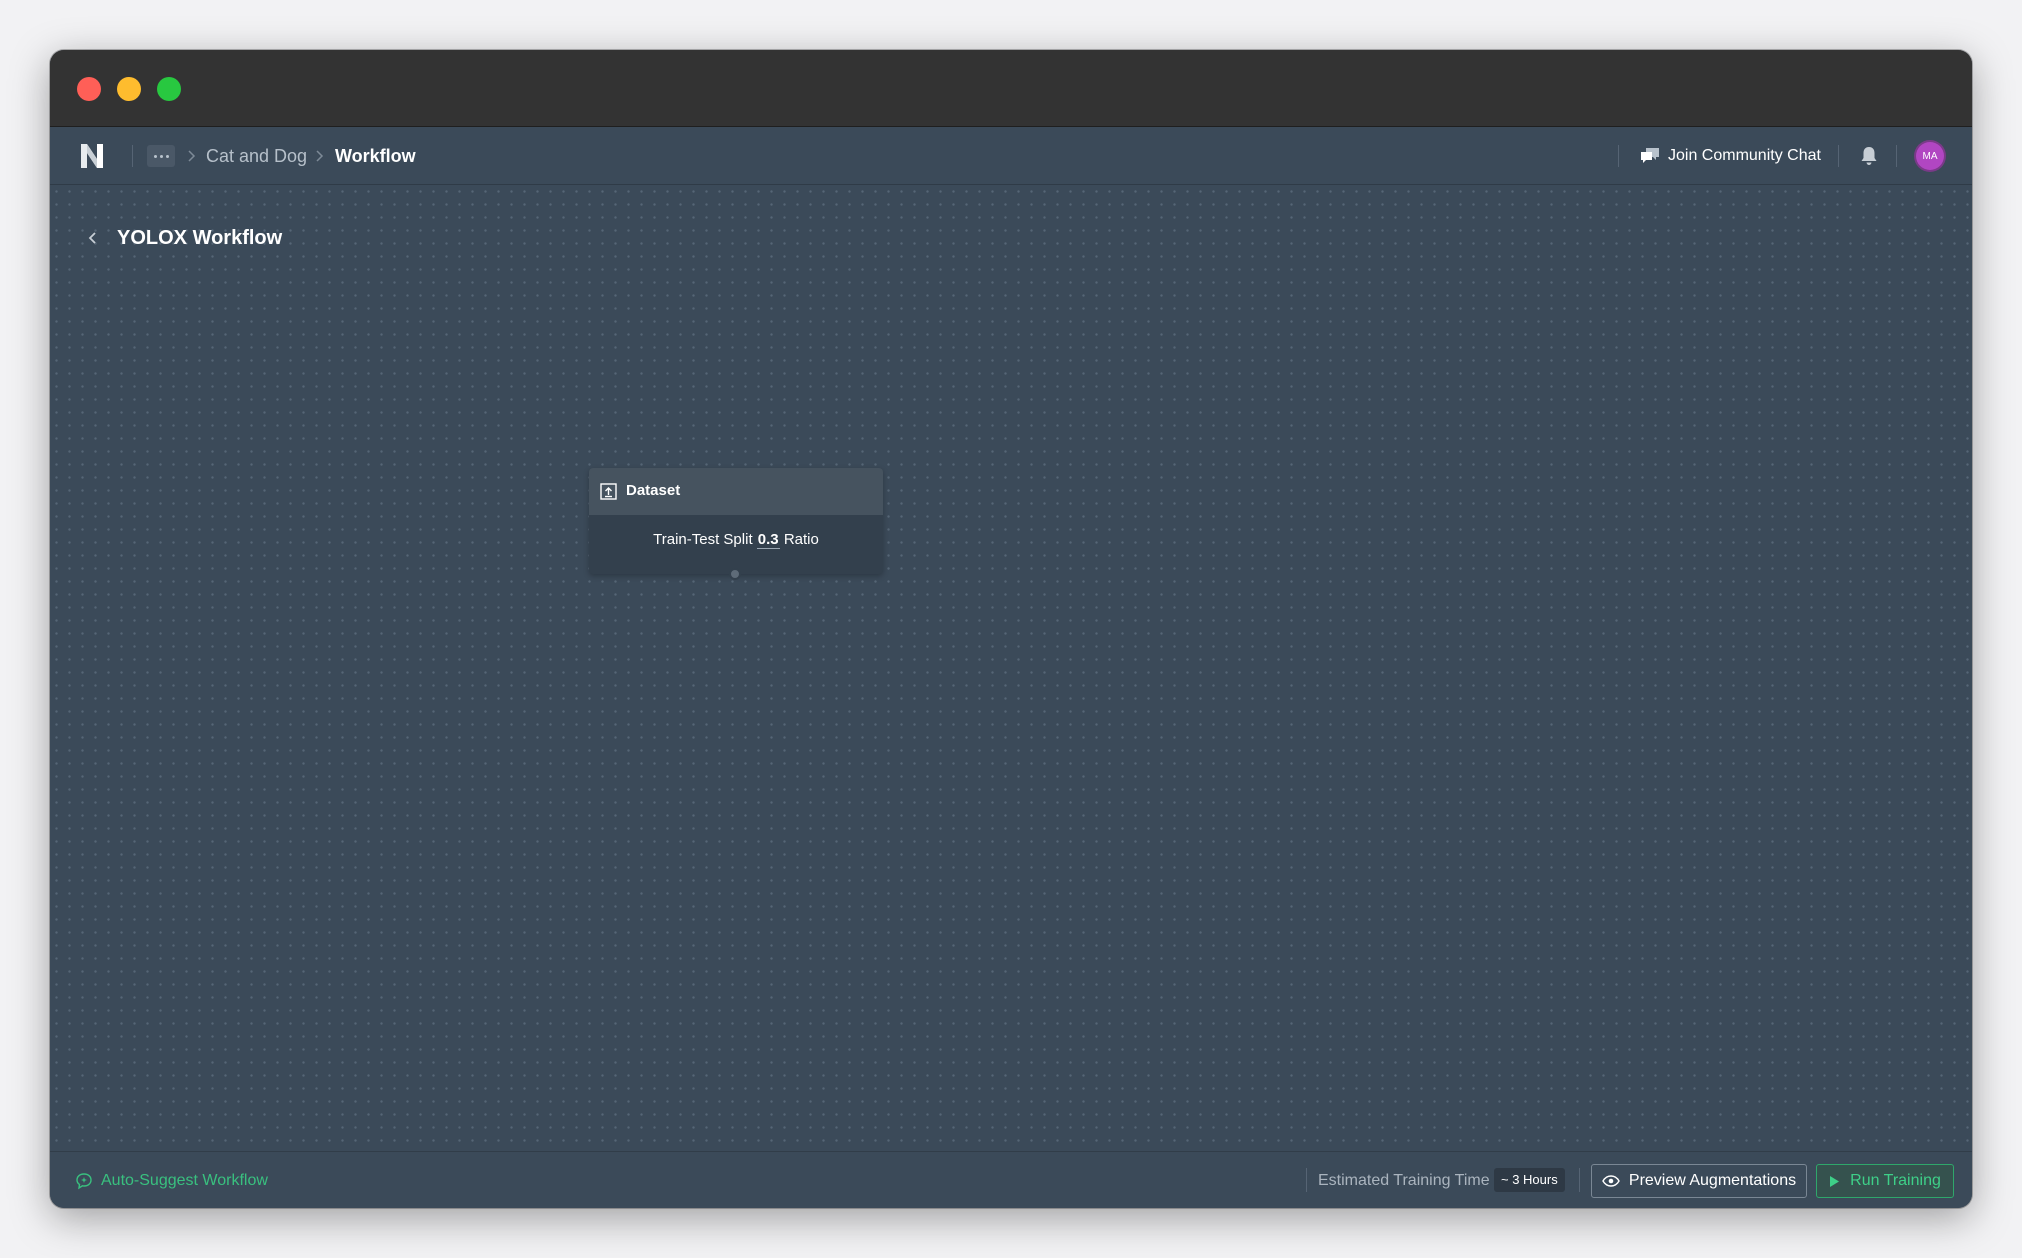 This screenshot has height=1258, width=2022. What do you see at coordinates (93, 238) in the screenshot?
I see `chevron-left-icon` at bounding box center [93, 238].